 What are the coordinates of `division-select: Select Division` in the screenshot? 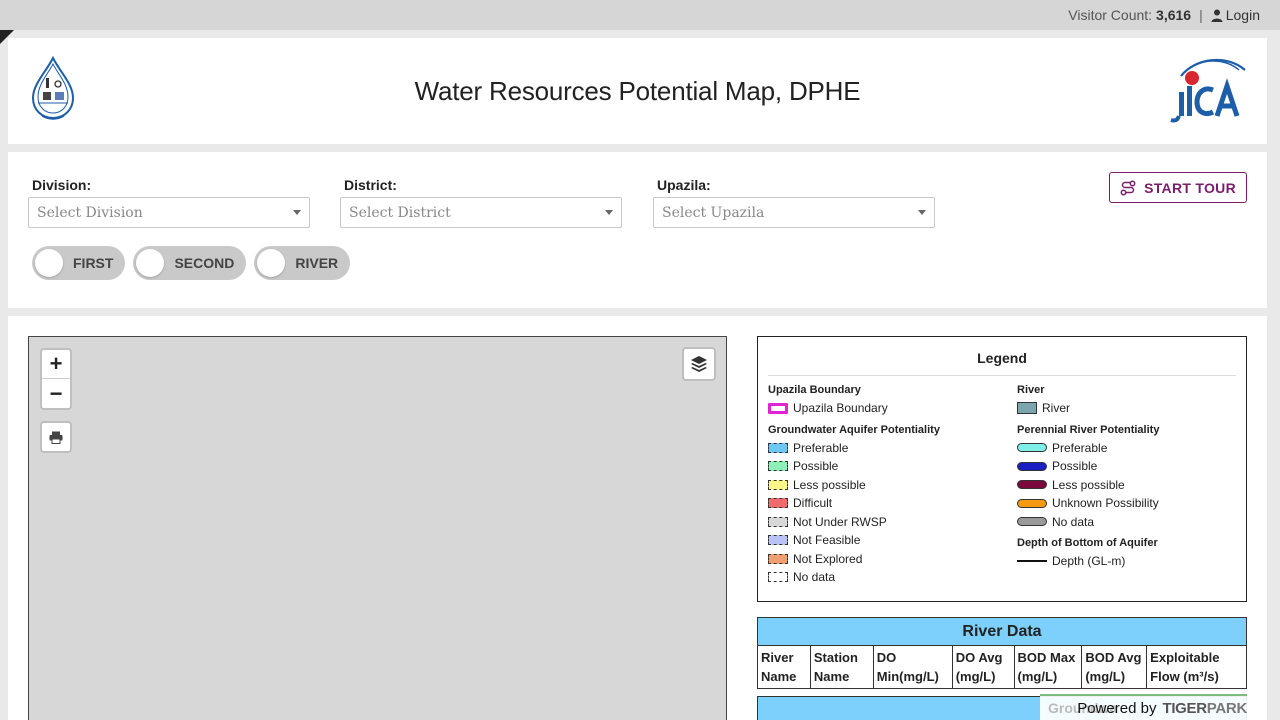 It's located at (169, 212).